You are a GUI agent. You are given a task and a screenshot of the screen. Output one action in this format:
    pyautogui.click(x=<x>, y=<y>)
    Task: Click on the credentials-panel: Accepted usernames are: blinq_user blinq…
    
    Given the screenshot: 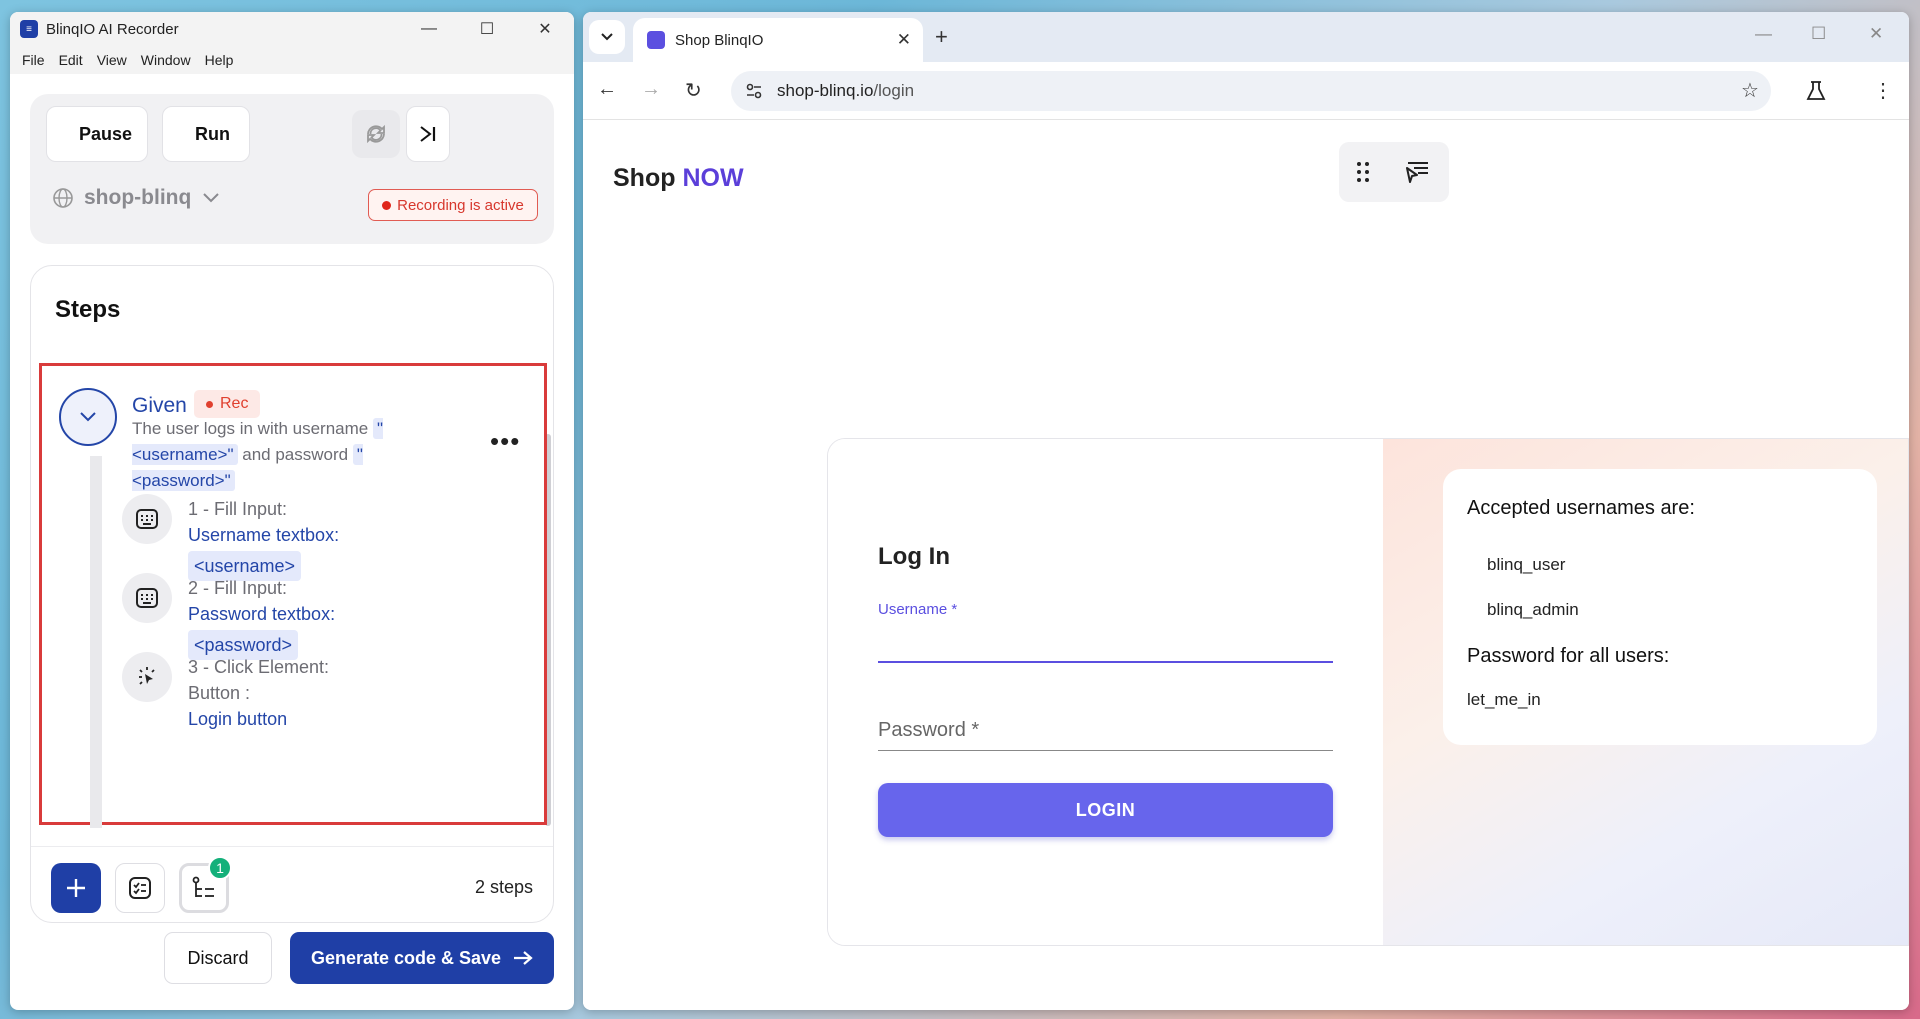 What is the action you would take?
    pyautogui.click(x=1645, y=692)
    